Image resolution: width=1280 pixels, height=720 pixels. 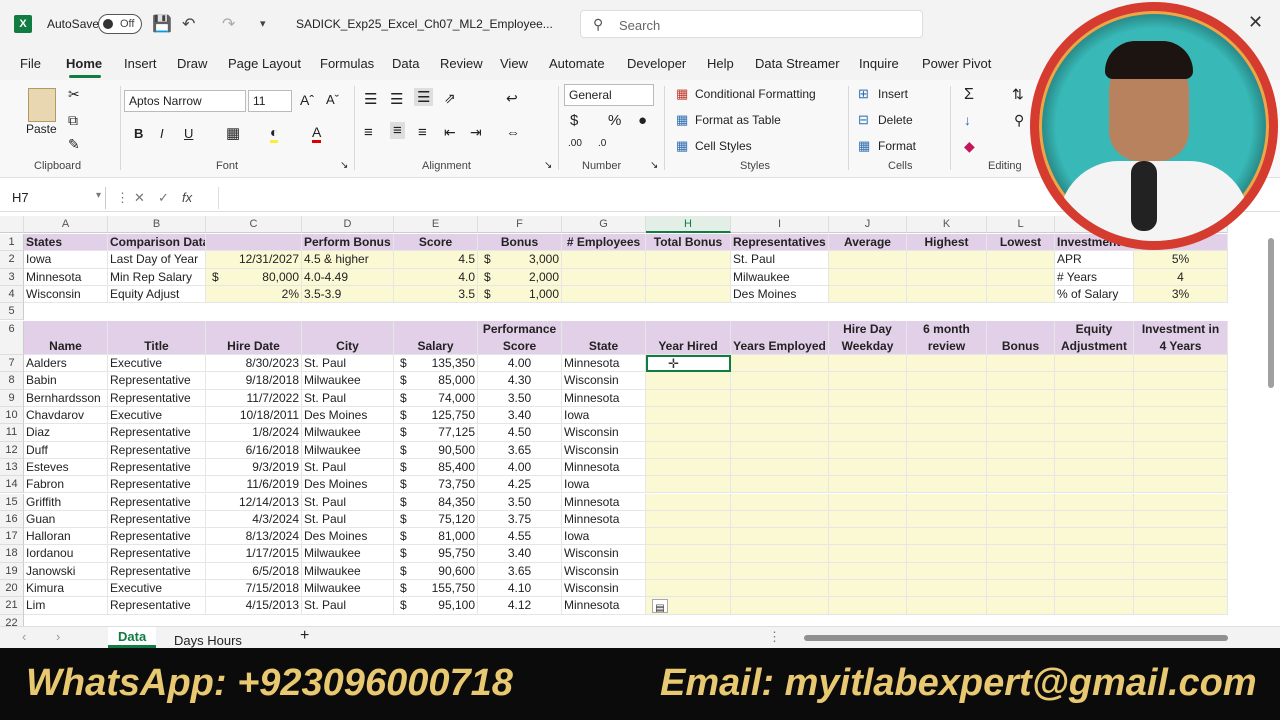 What do you see at coordinates (30, 63) in the screenshot?
I see `tab-file: File` at bounding box center [30, 63].